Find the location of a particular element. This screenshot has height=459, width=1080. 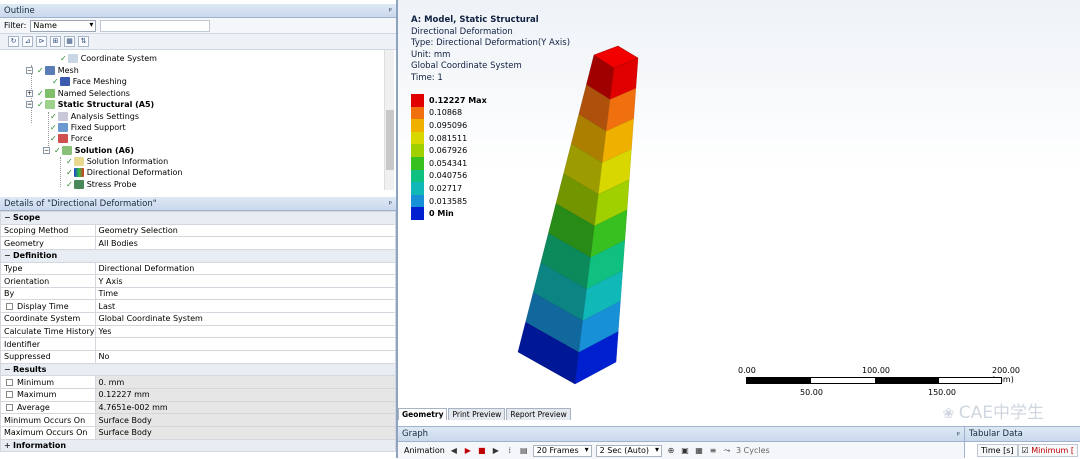

section-scope: − Scope is located at coordinates (198, 218).